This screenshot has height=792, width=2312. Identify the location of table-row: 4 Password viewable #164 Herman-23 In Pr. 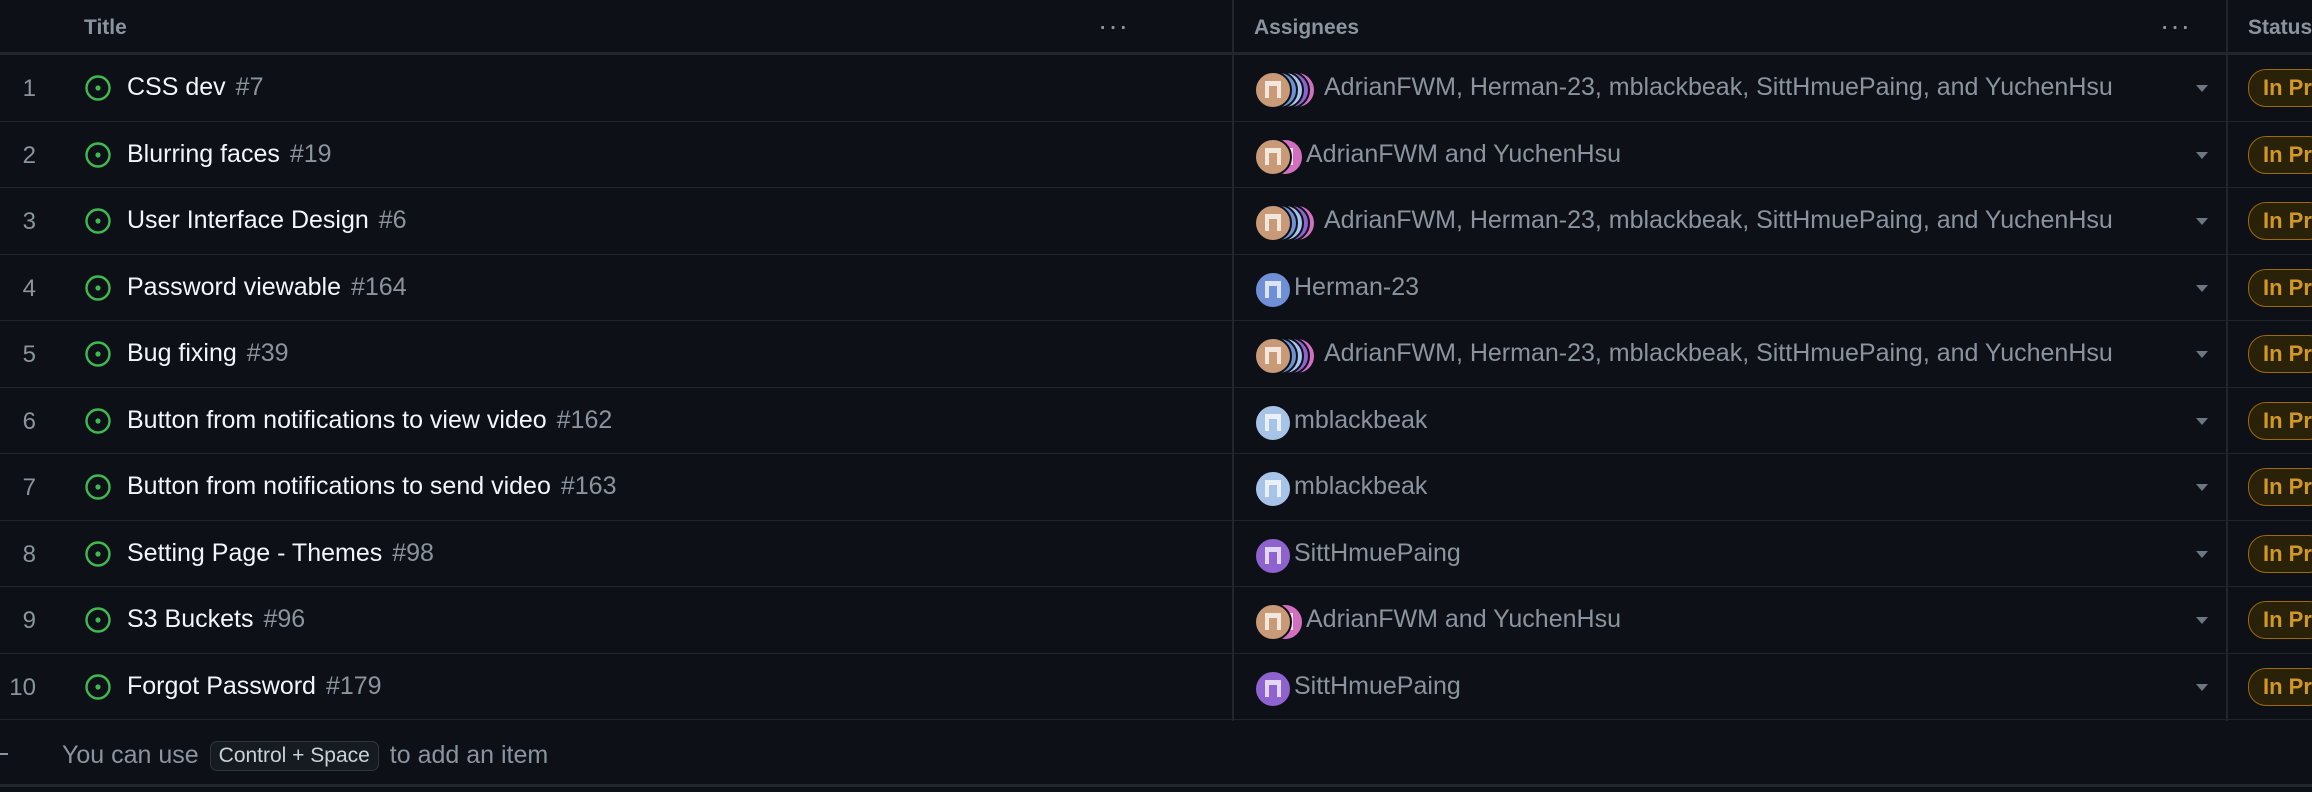
(1156, 288).